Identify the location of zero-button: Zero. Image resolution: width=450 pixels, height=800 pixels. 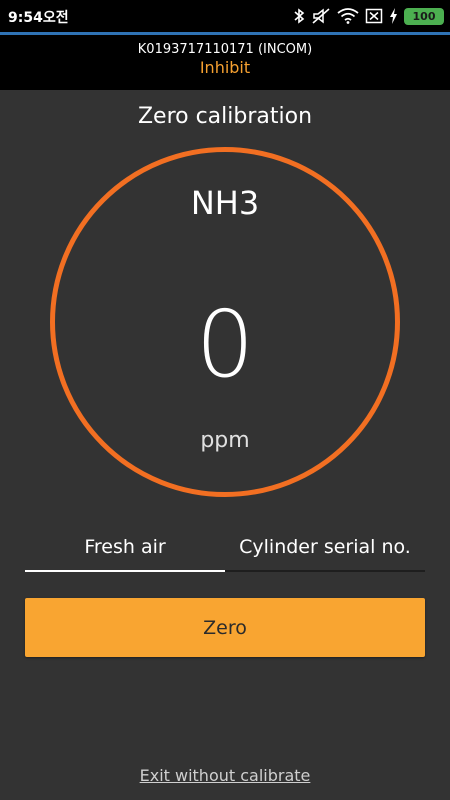
(225, 627).